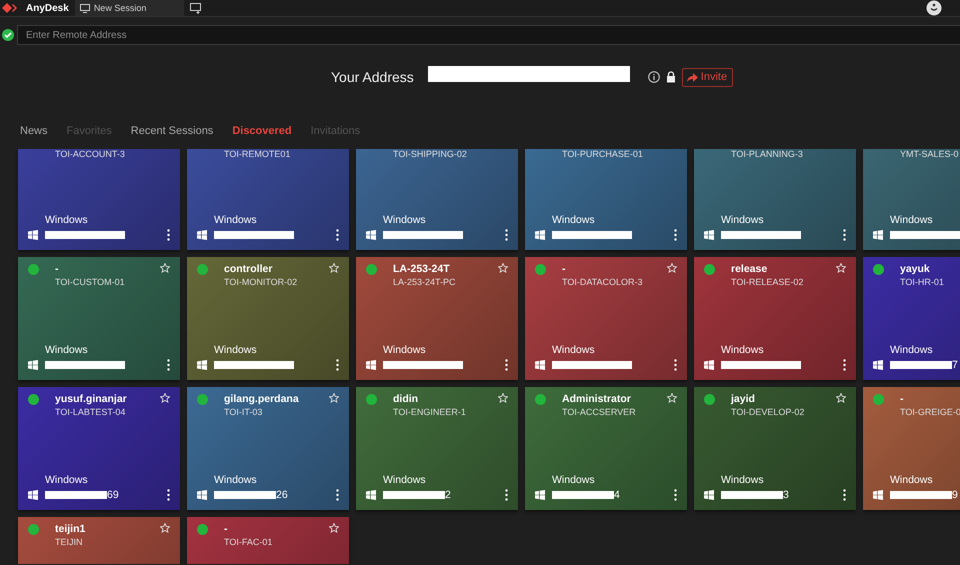 Image resolution: width=960 pixels, height=565 pixels. I want to click on device-card: - TOI-FAC-01, so click(268, 540).